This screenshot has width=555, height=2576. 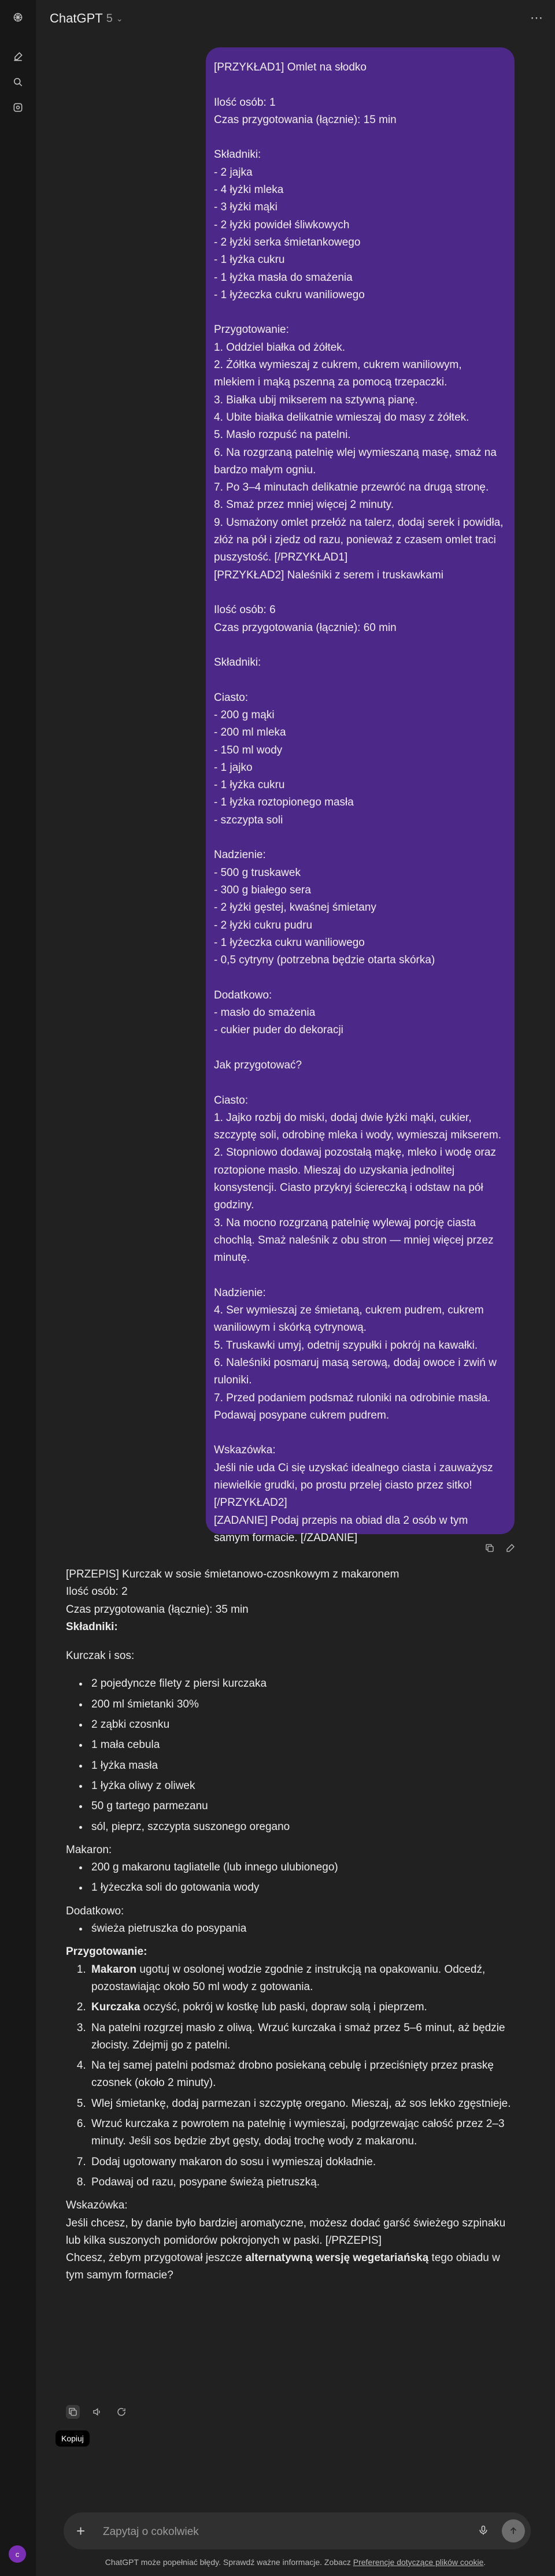 I want to click on regenerate-icon, so click(x=121, y=2412).